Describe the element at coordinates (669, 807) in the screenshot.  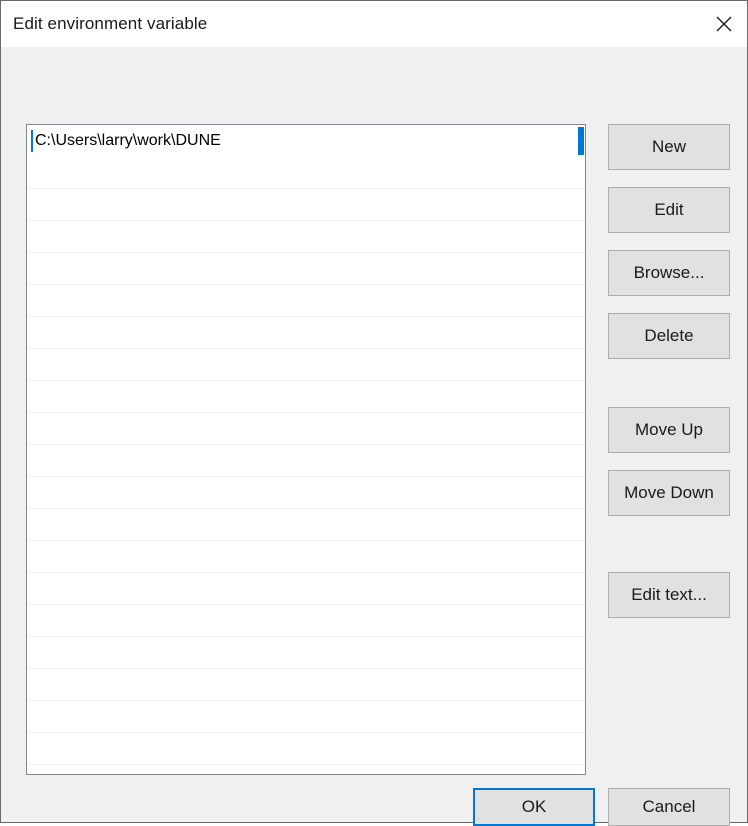
I see `cancel-button: Cancel` at that location.